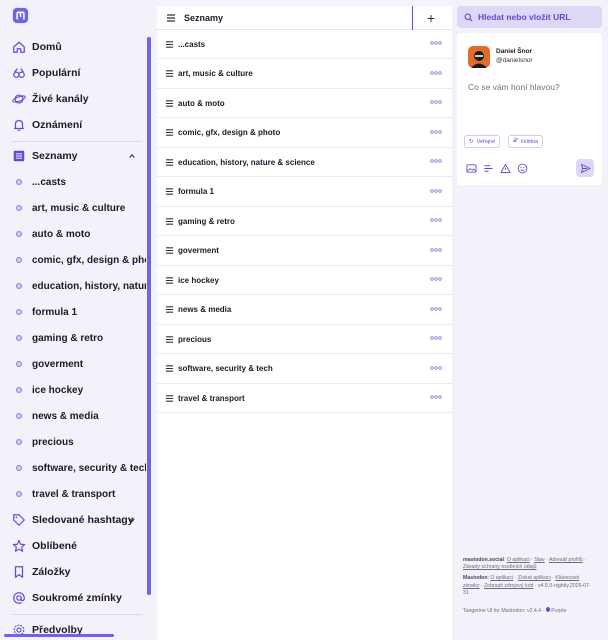 The height and width of the screenshot is (640, 608). What do you see at coordinates (304, 133) in the screenshot?
I see `list-row: comic, gfx, design & photo` at bounding box center [304, 133].